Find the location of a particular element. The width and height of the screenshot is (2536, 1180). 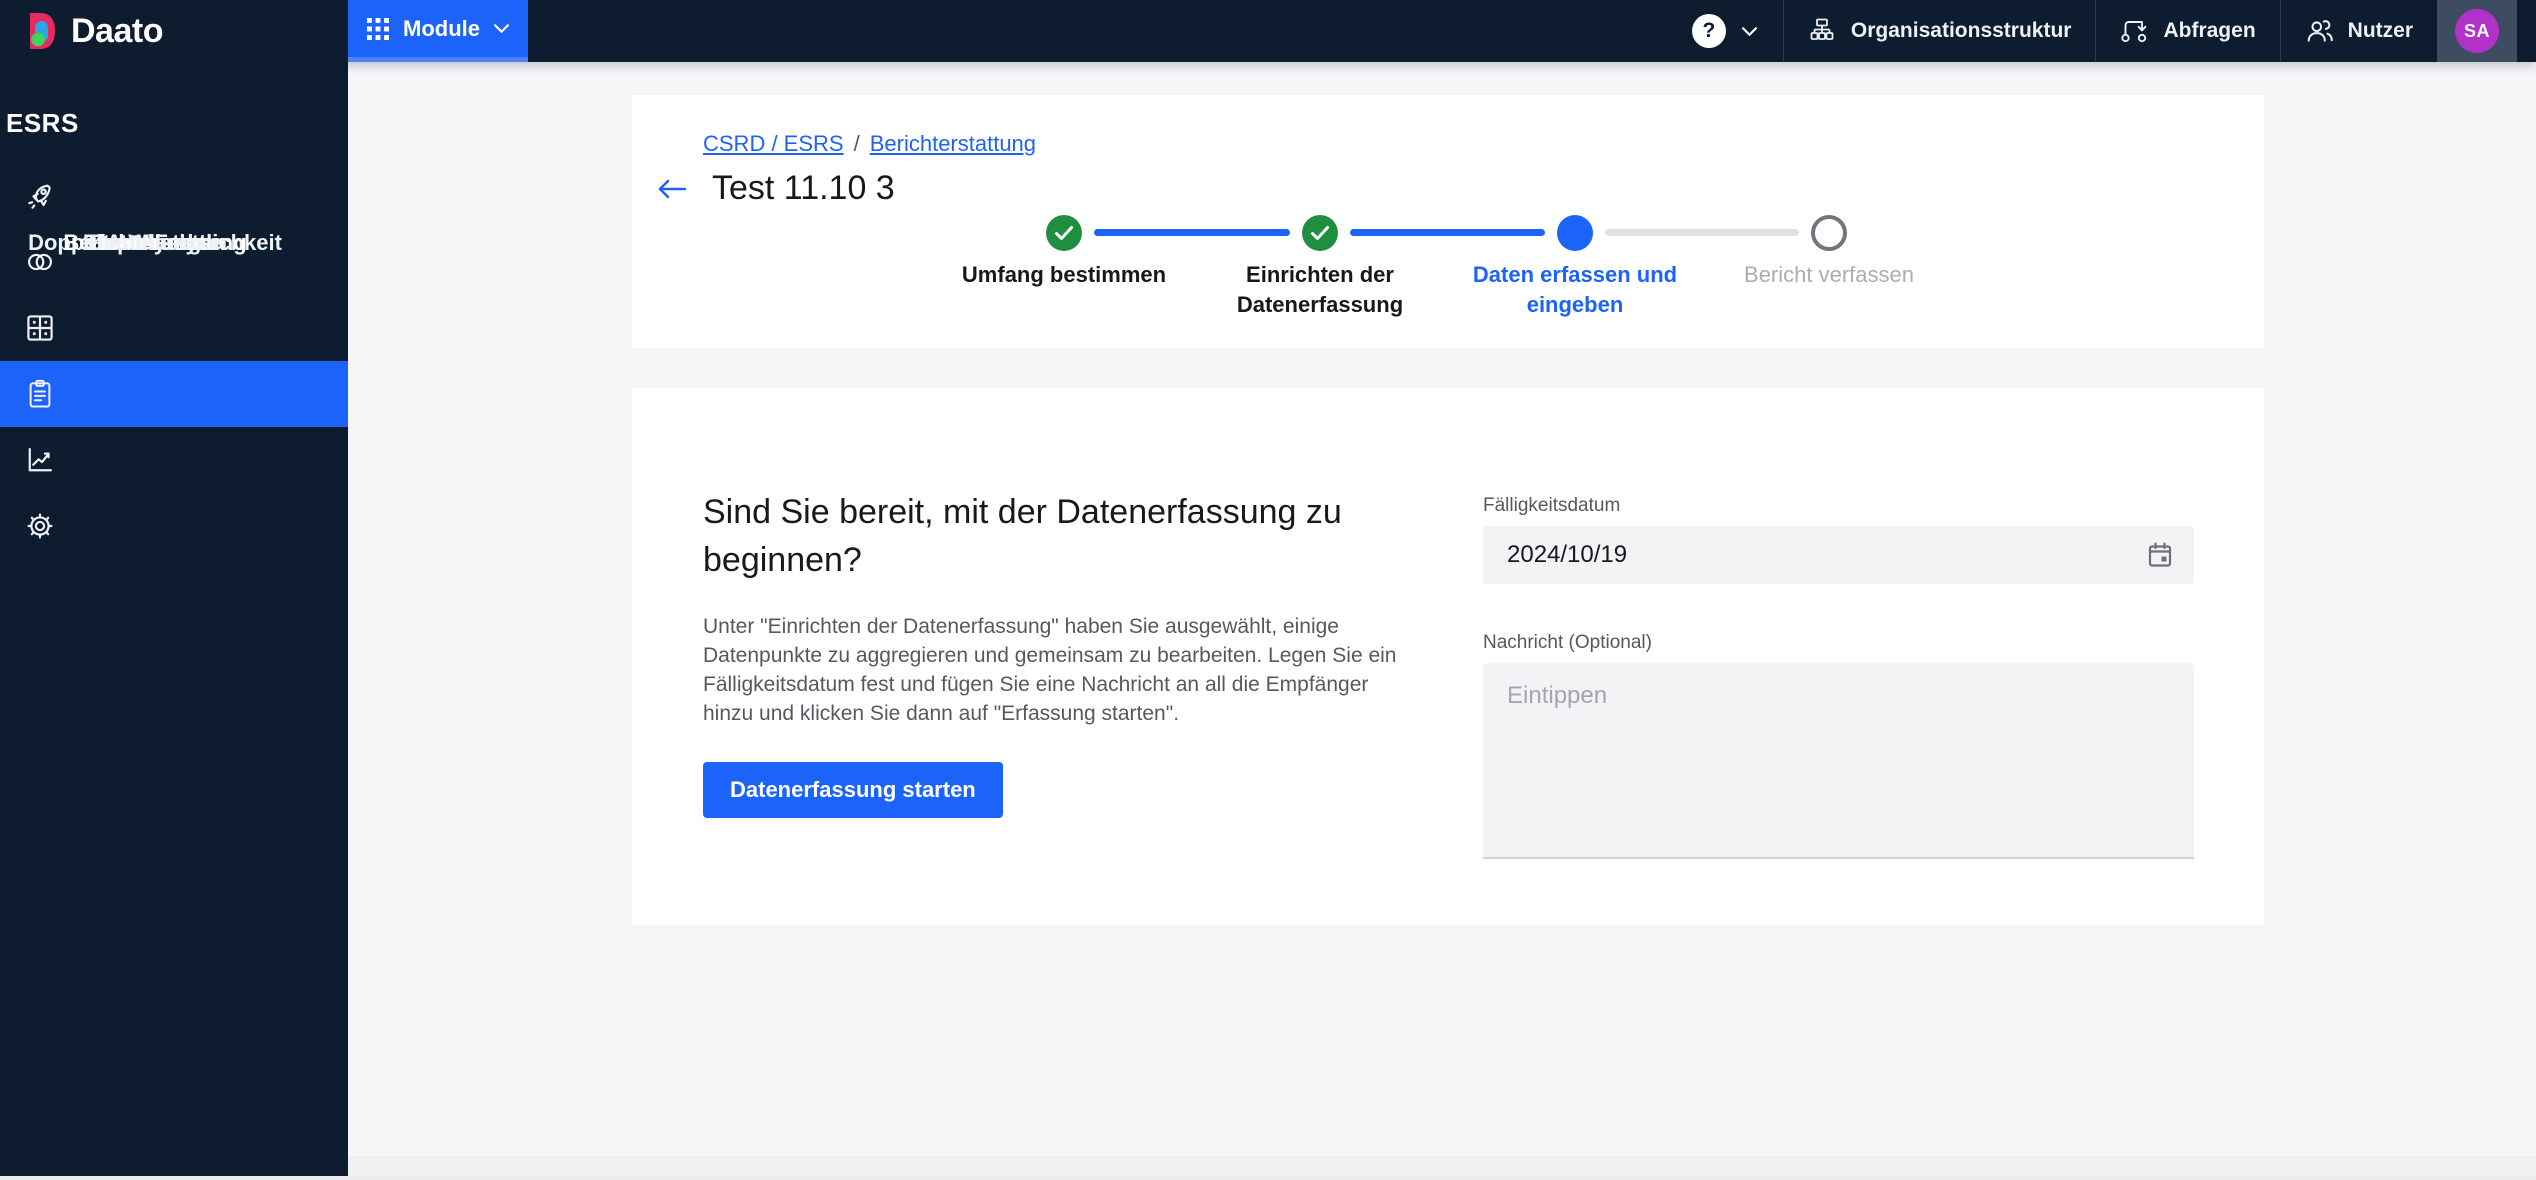

due-date-input is located at coordinates (1838, 555).